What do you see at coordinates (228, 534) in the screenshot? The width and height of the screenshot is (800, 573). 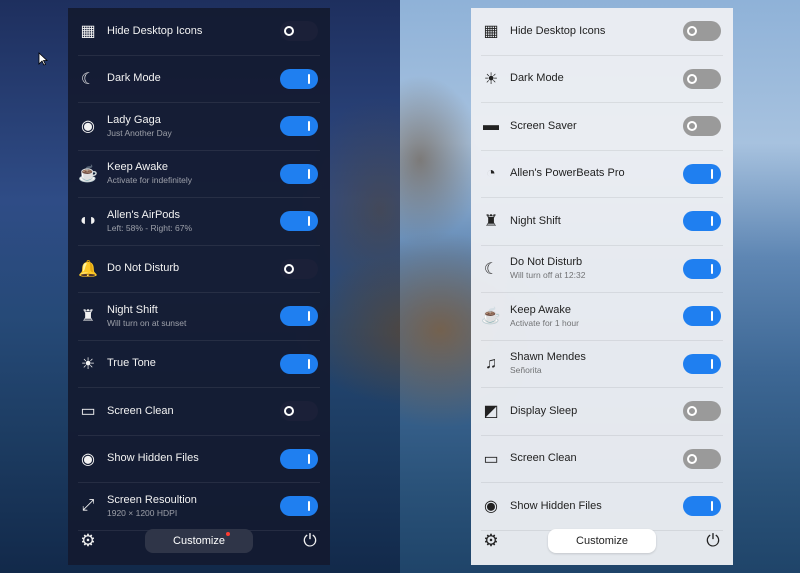 I see `notification-dot` at bounding box center [228, 534].